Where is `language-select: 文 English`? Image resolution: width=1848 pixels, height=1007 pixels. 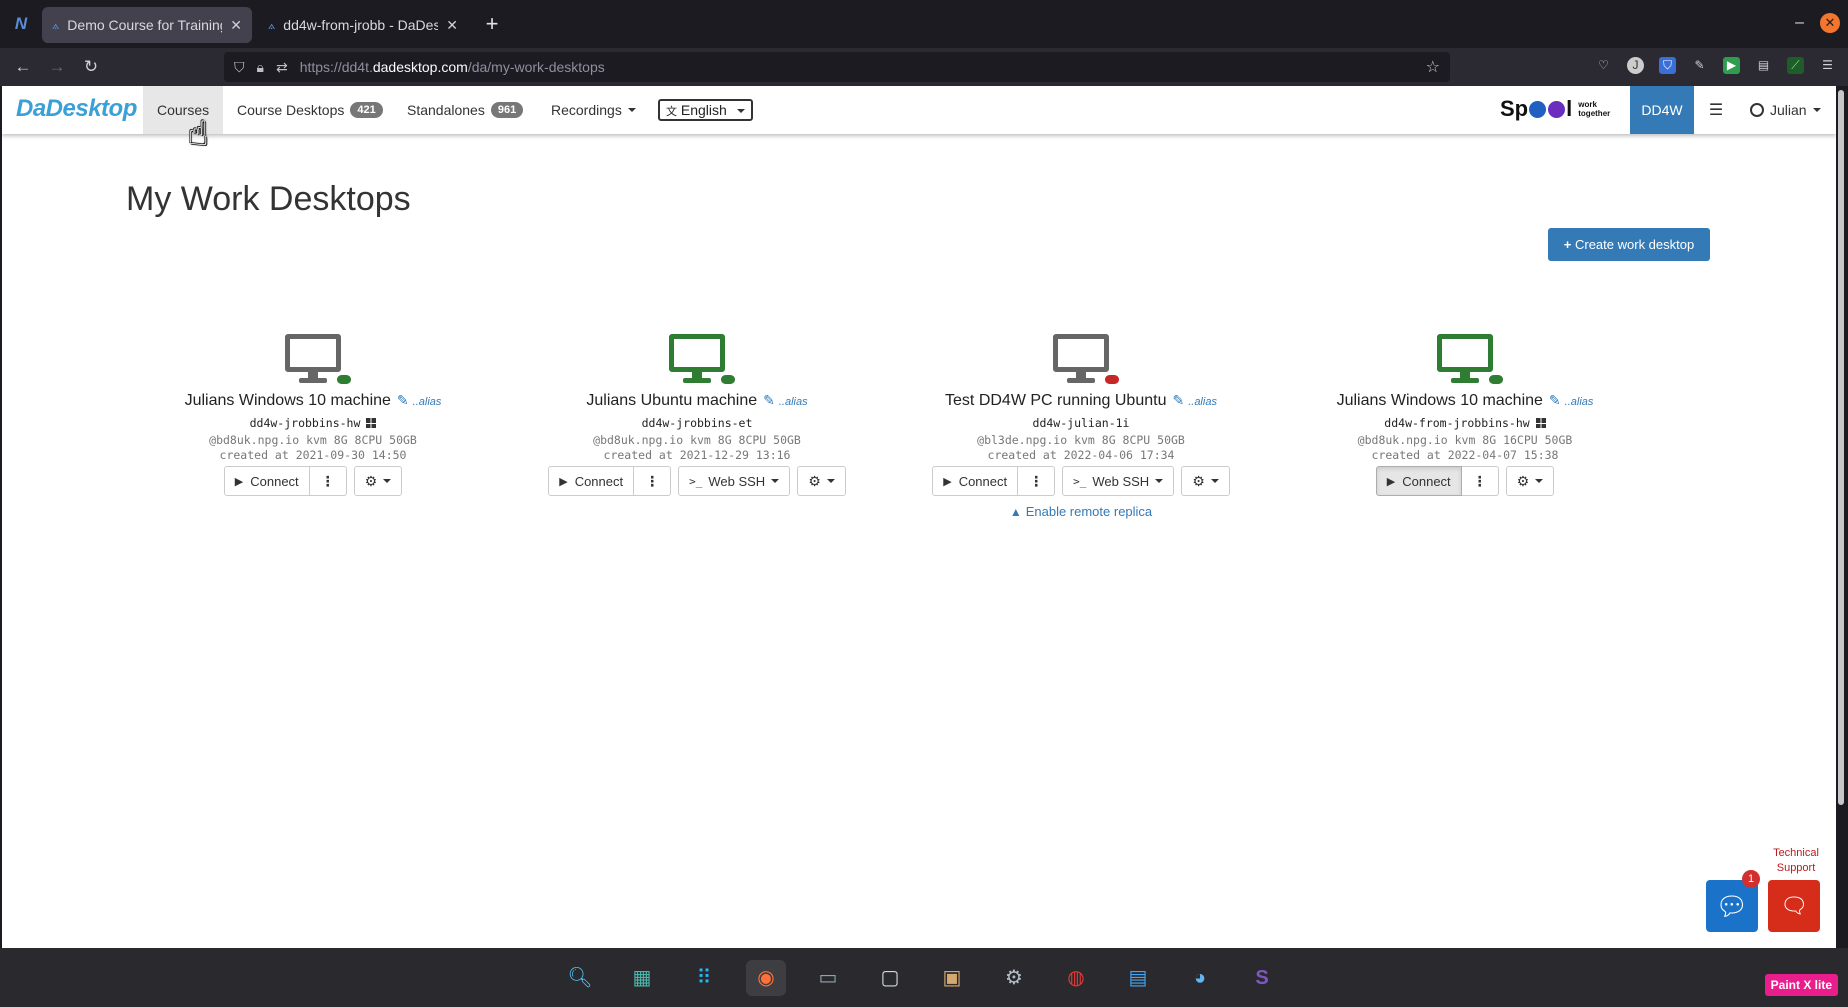 language-select: 文 English is located at coordinates (705, 110).